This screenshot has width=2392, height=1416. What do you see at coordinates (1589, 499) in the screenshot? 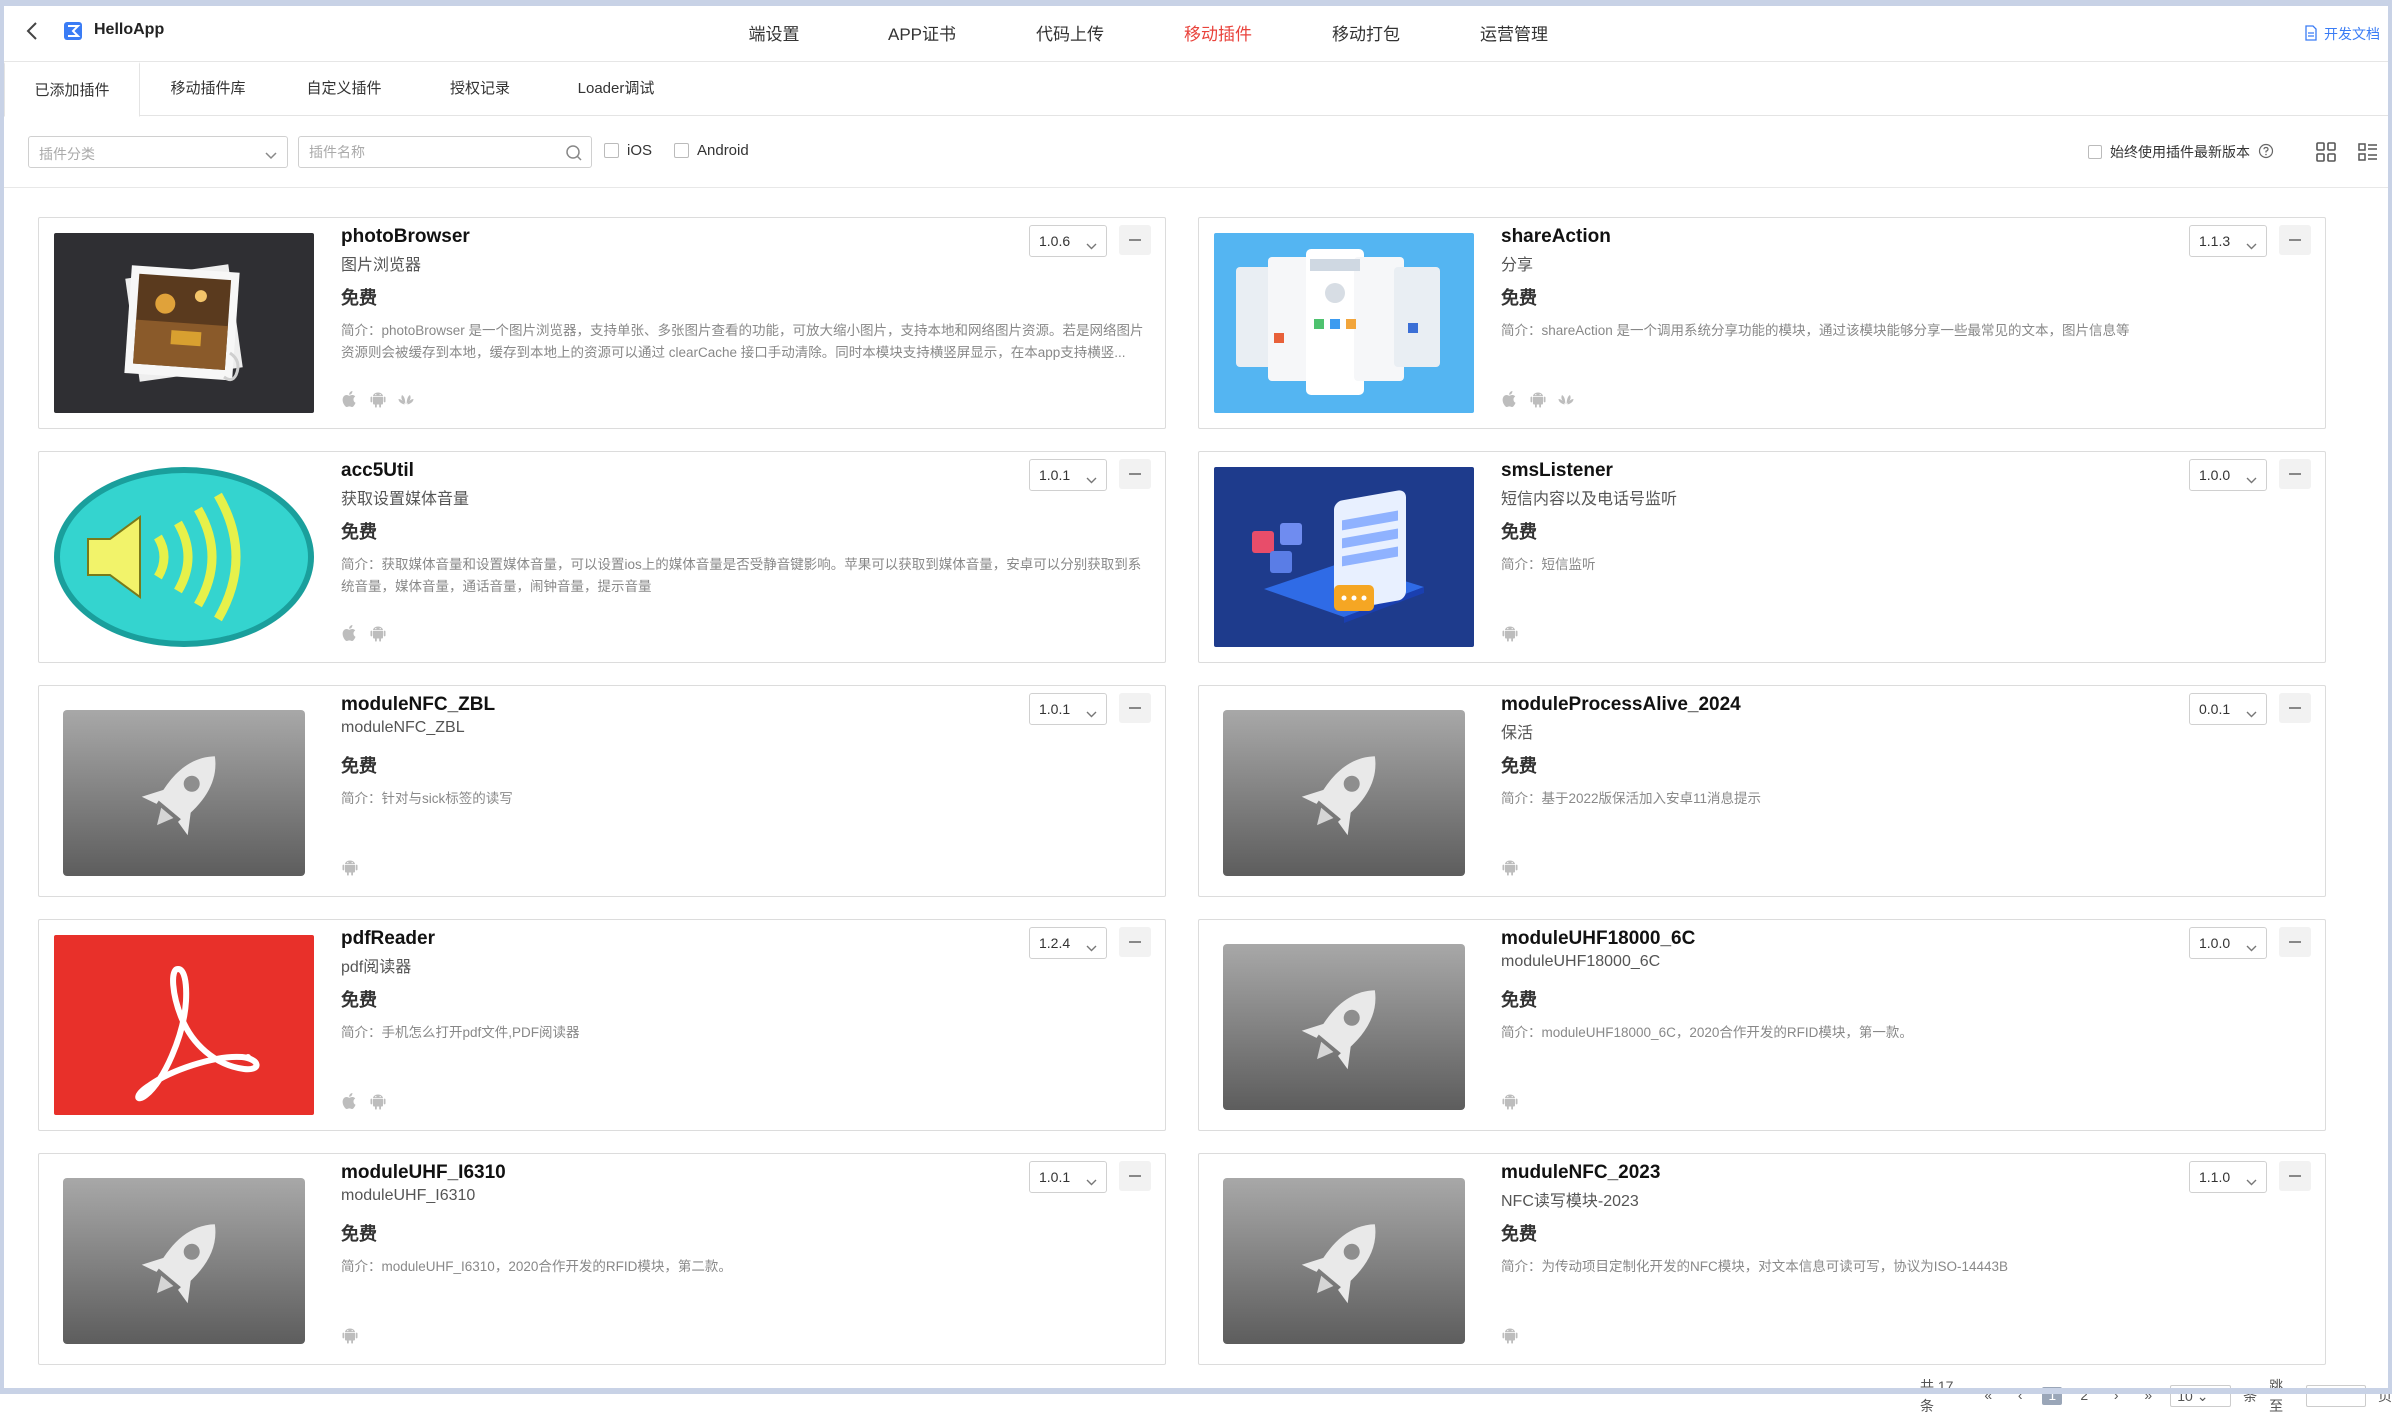
I see `plugin-subtitle: 短信内容以及电话号监听` at bounding box center [1589, 499].